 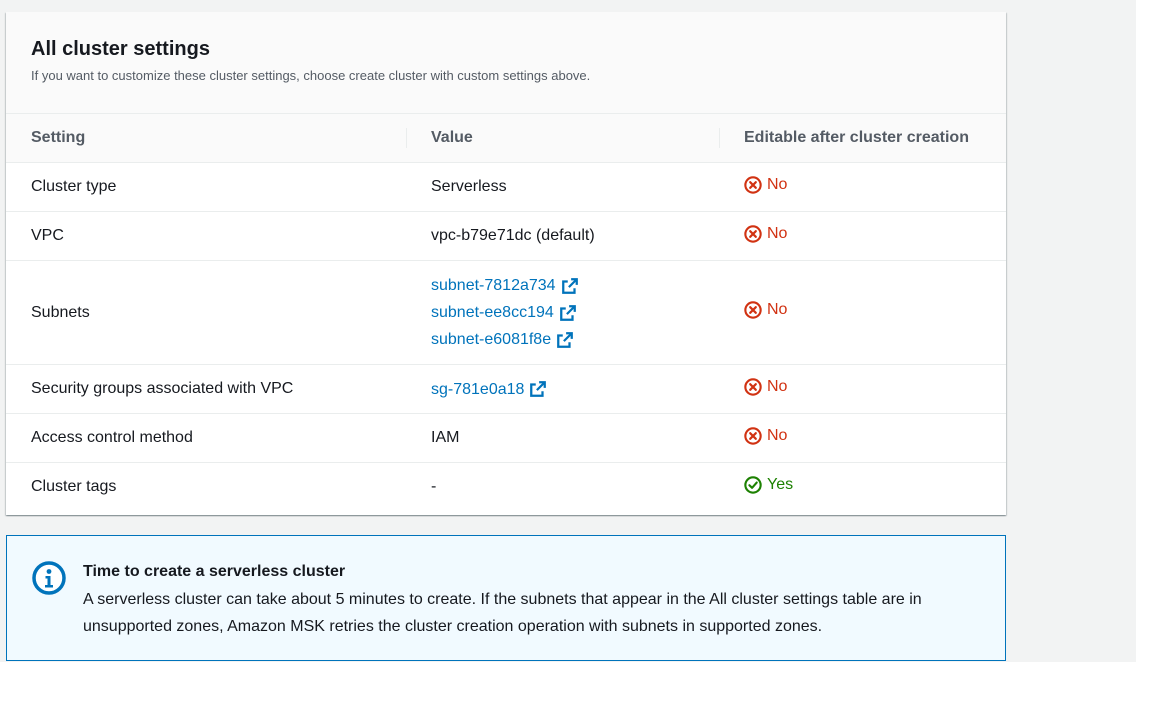 I want to click on setting-name: Cluster tags, so click(x=74, y=487).